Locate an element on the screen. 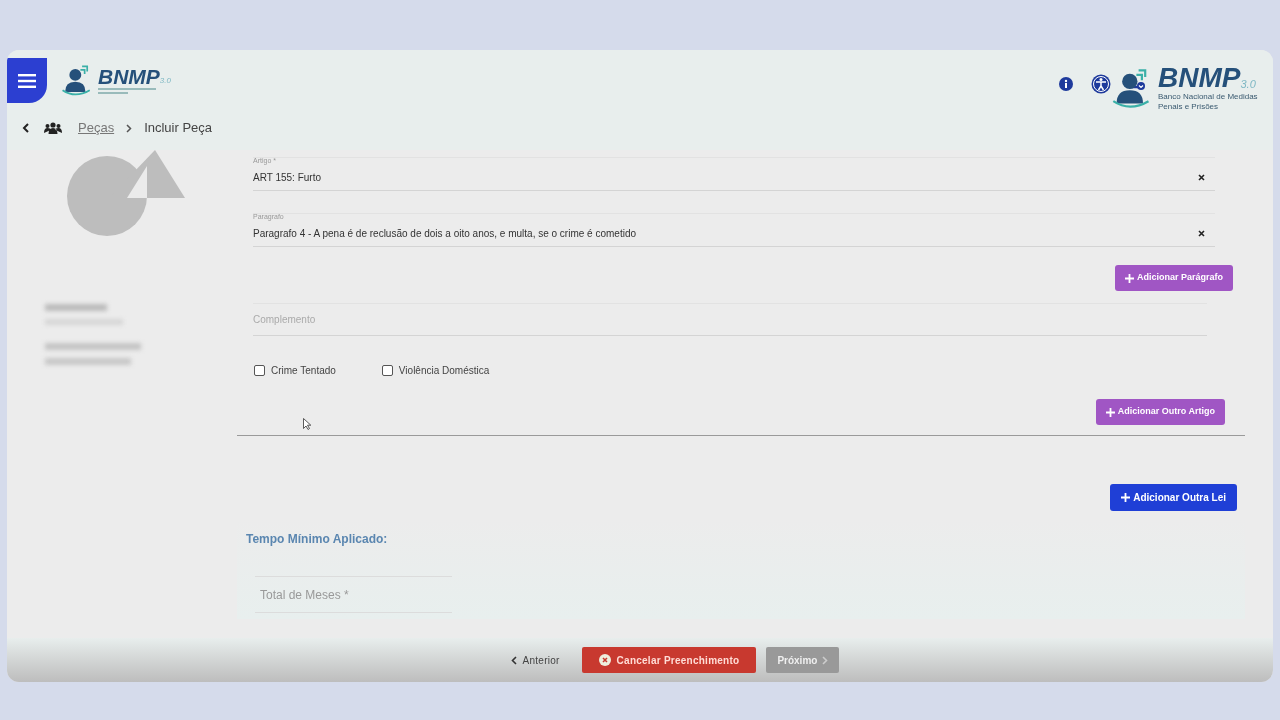  breadcrumb-link: Peças is located at coordinates (96, 128).